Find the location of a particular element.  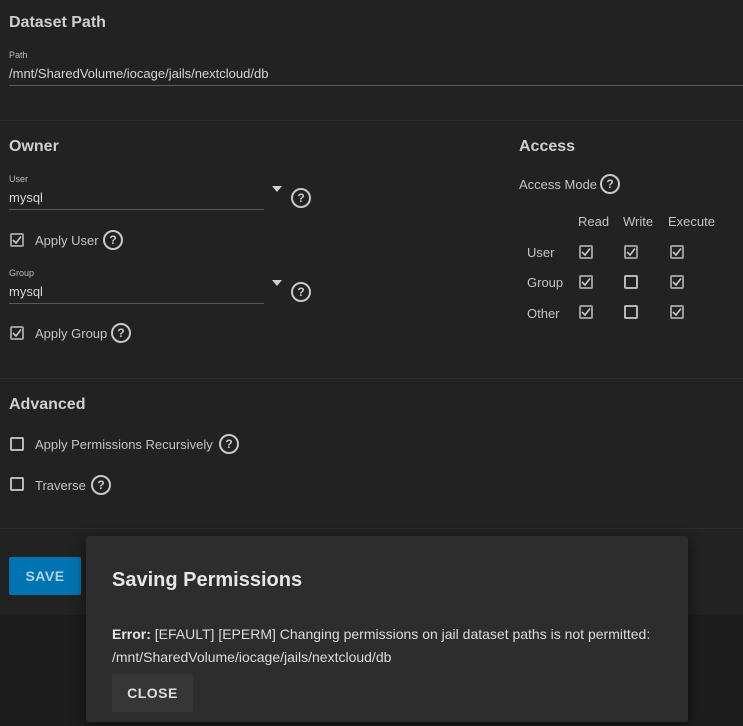

user-help-icon: ? is located at coordinates (301, 198).